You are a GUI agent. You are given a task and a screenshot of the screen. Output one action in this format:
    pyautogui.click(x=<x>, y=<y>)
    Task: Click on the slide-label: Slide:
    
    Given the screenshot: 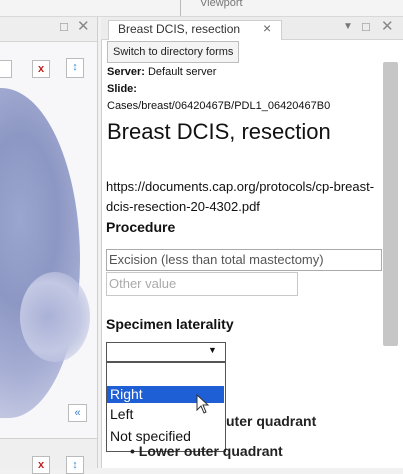 What is the action you would take?
    pyautogui.click(x=122, y=89)
    